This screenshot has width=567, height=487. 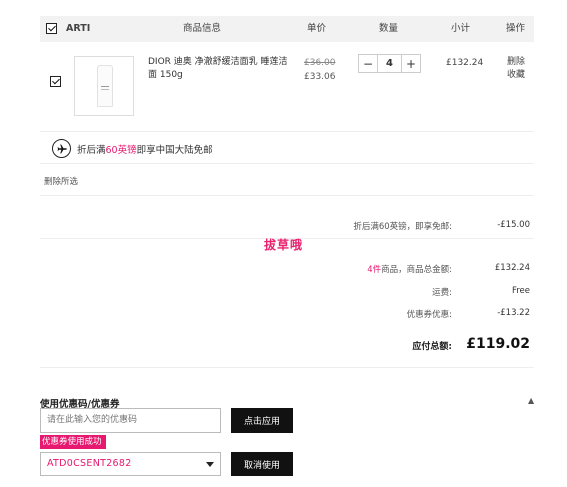 What do you see at coordinates (513, 225) in the screenshot?
I see `discount-value: -£15.00` at bounding box center [513, 225].